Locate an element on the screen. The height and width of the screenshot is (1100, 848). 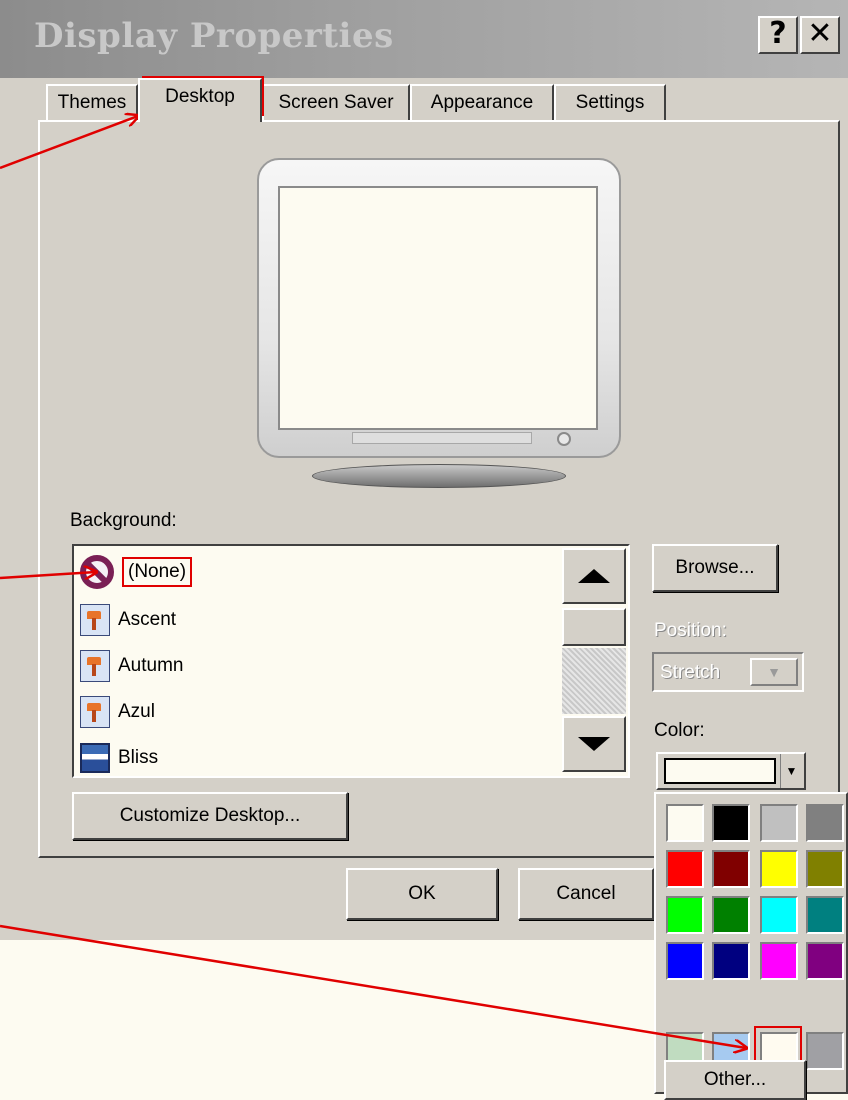
triangle-down-icon is located at coordinates (594, 744).